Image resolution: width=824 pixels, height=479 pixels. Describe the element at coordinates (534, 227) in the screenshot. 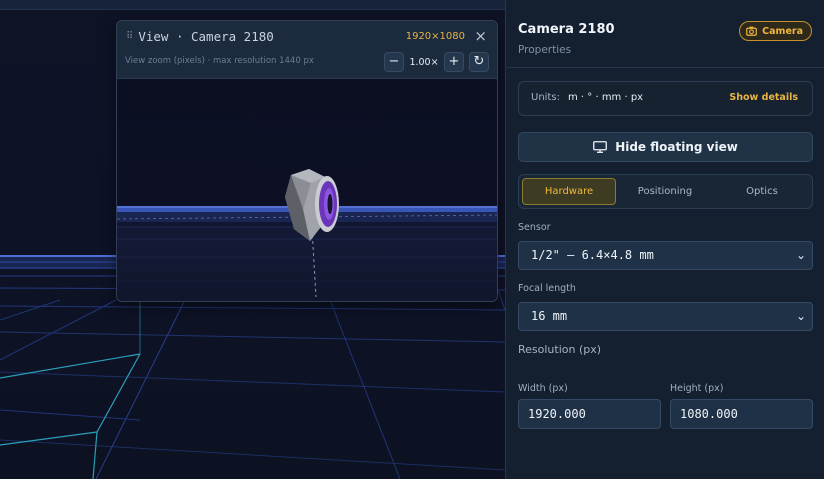

I see `sensor-label: Sensor` at that location.